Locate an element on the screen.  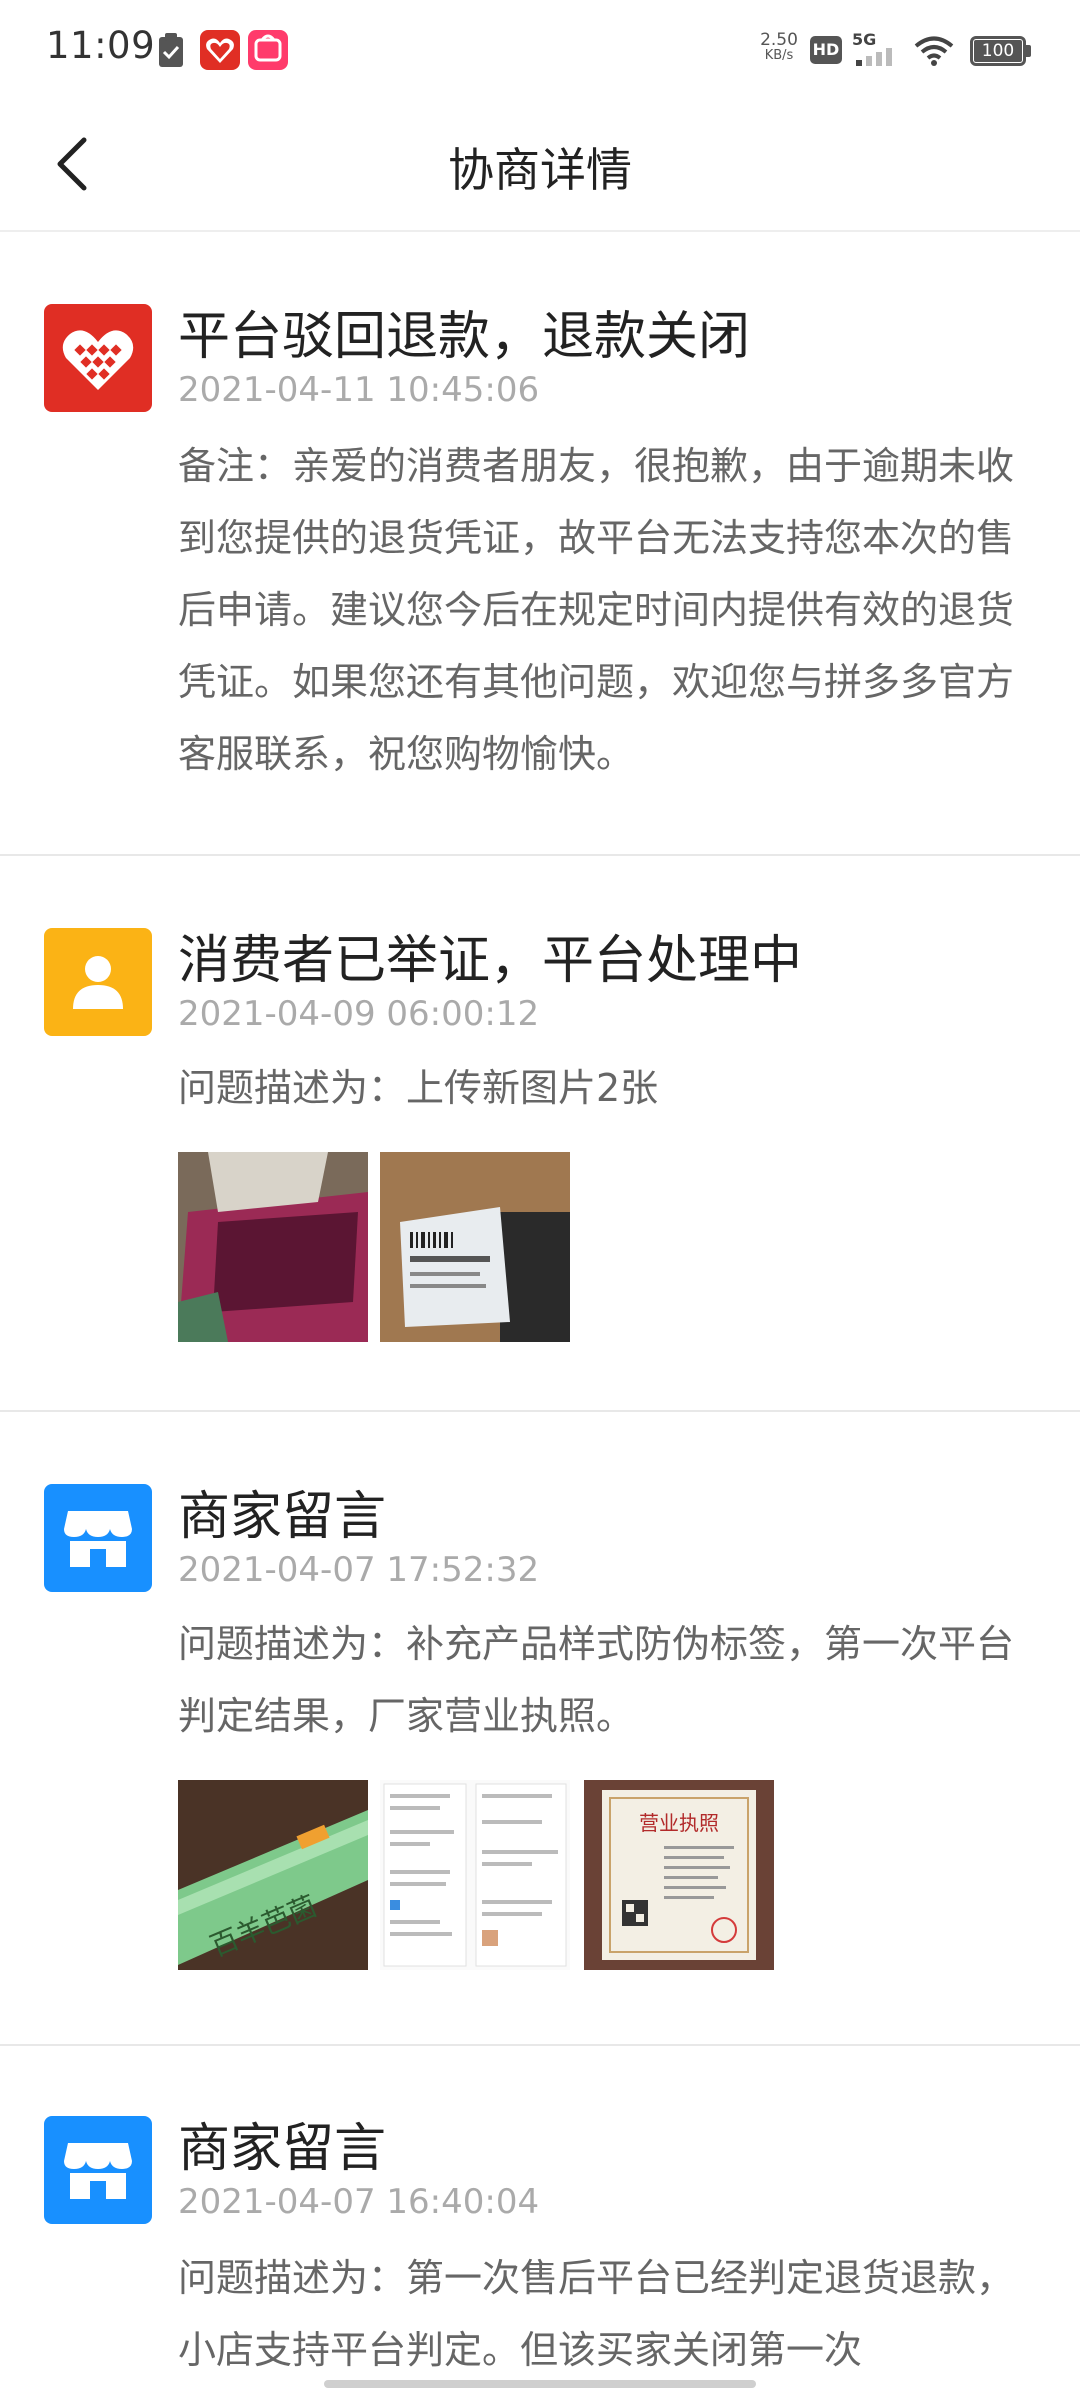
entry-timestamp: 2021-04-07 16:40:04 is located at coordinates (359, 2202).